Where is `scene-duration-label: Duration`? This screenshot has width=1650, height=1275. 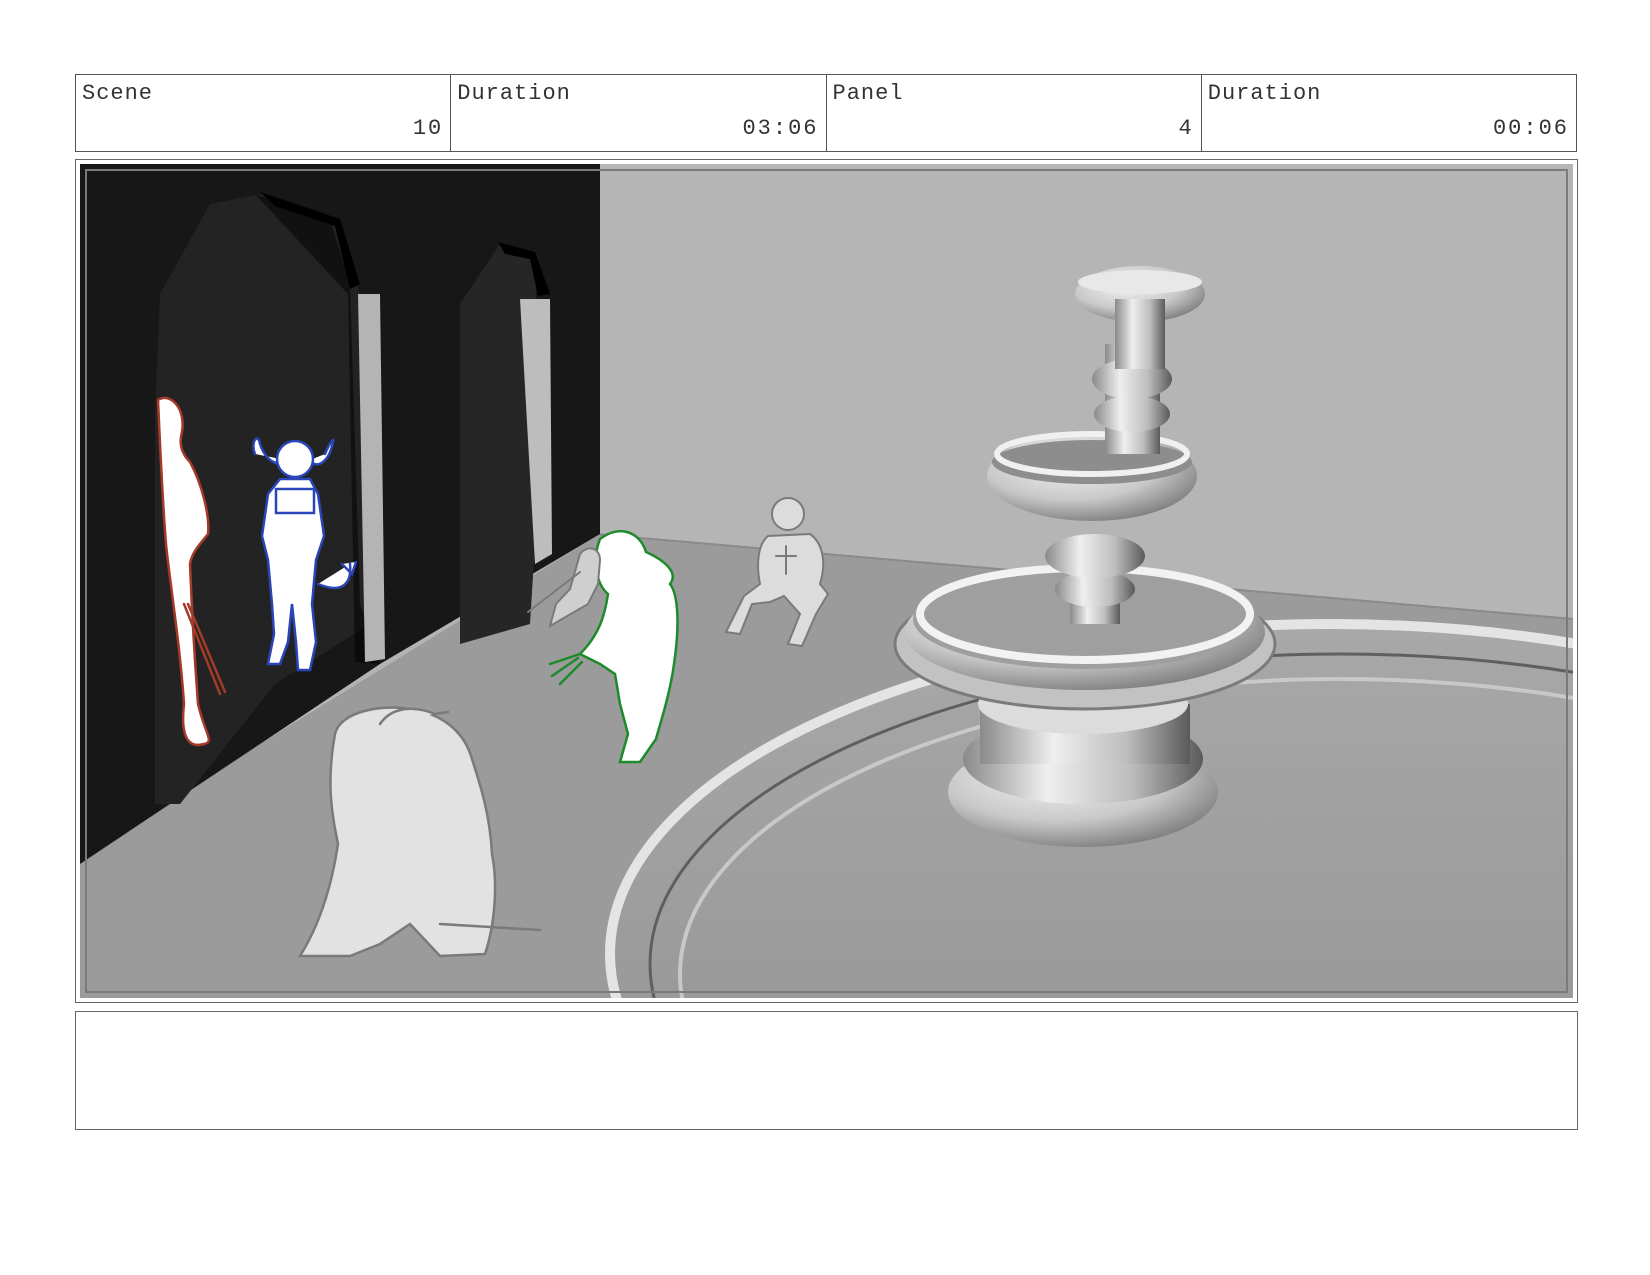
scene-duration-label: Duration is located at coordinates (514, 93).